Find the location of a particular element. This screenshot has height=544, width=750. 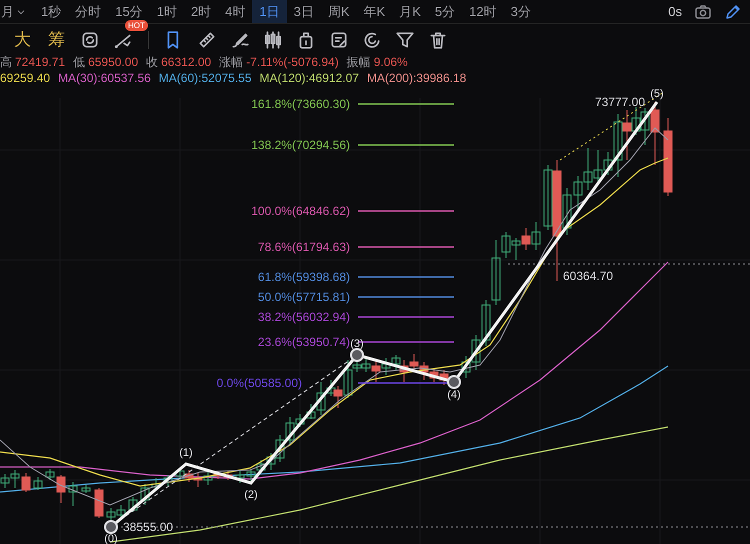

price-label: 38555.00 is located at coordinates (148, 527).